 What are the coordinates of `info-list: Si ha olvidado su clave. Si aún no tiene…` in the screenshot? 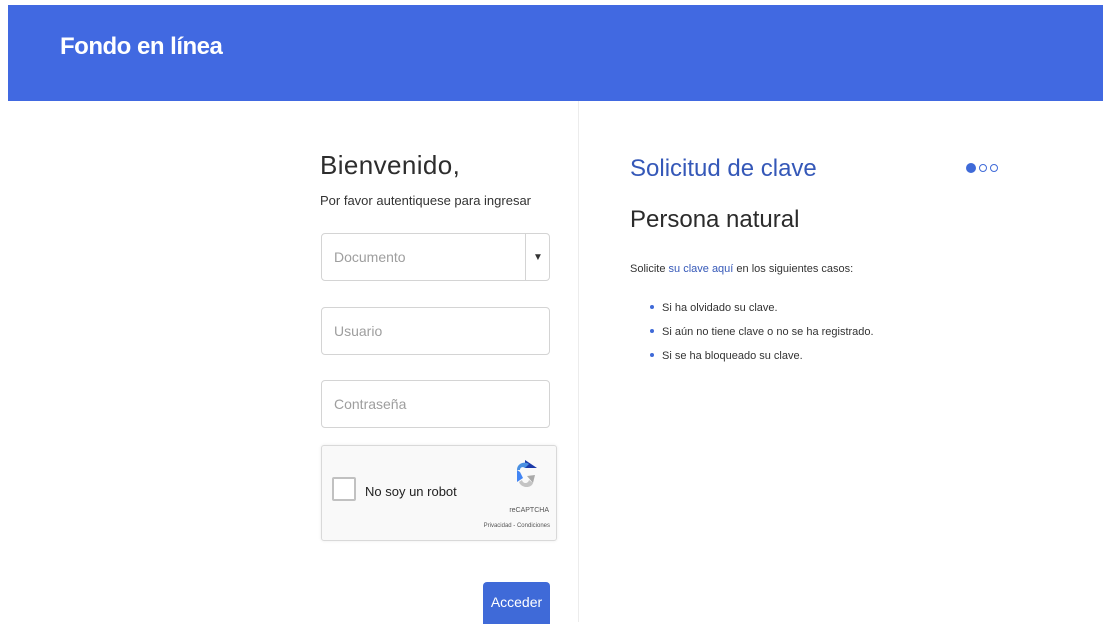 It's located at (761, 338).